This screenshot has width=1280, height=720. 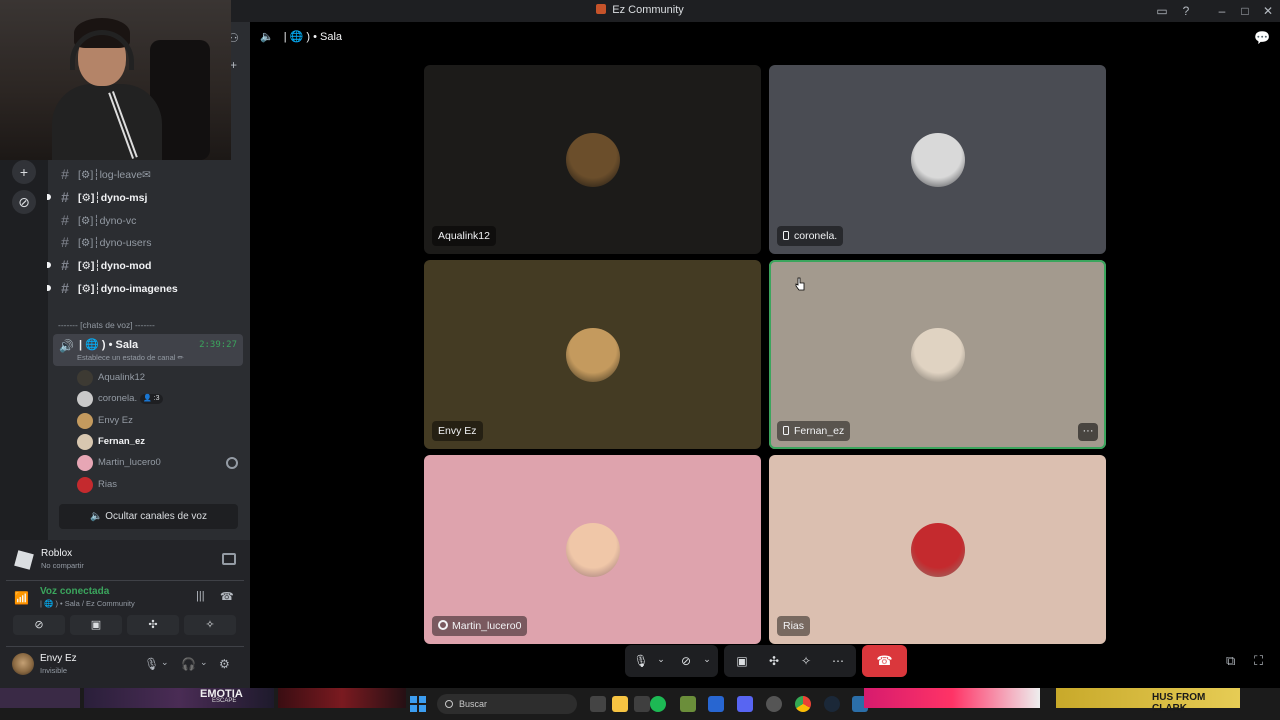 What do you see at coordinates (742, 661) in the screenshot?
I see `screen-share-icon: ▣` at bounding box center [742, 661].